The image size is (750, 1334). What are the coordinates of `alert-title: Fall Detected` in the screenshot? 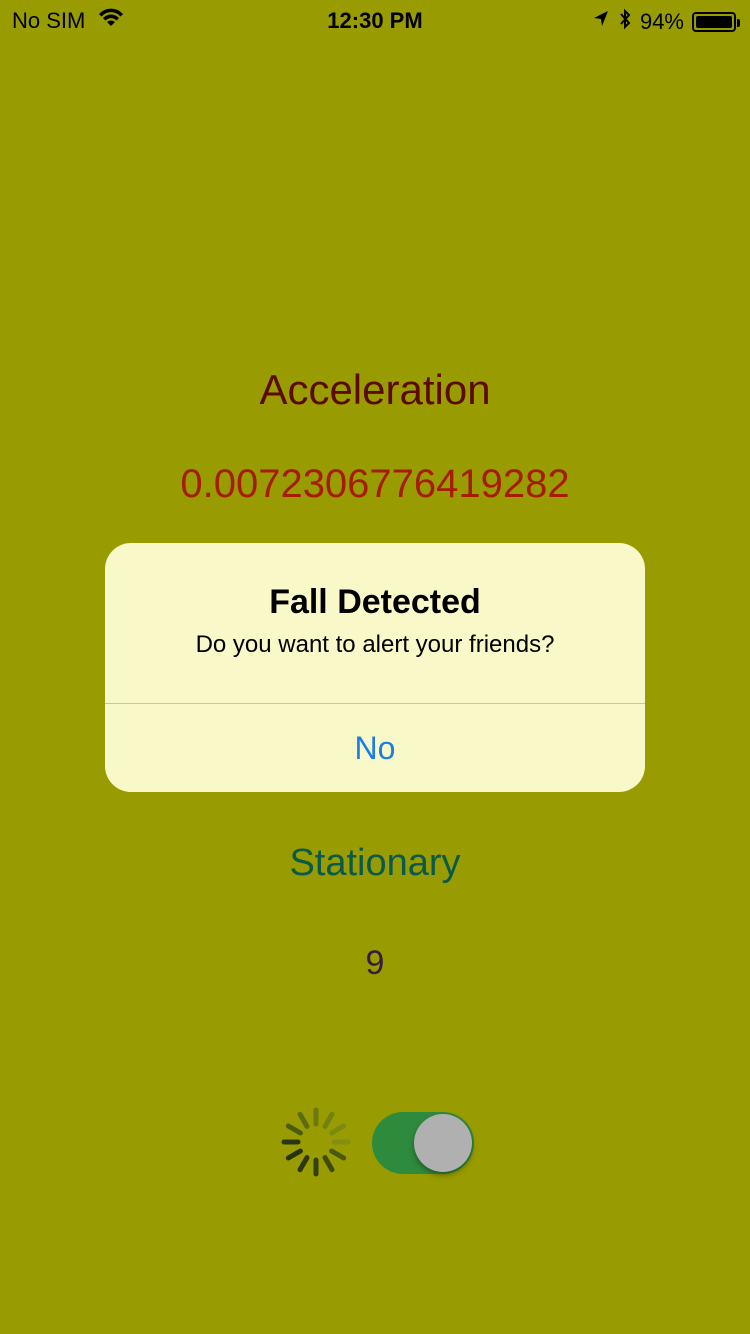 It's located at (375, 602).